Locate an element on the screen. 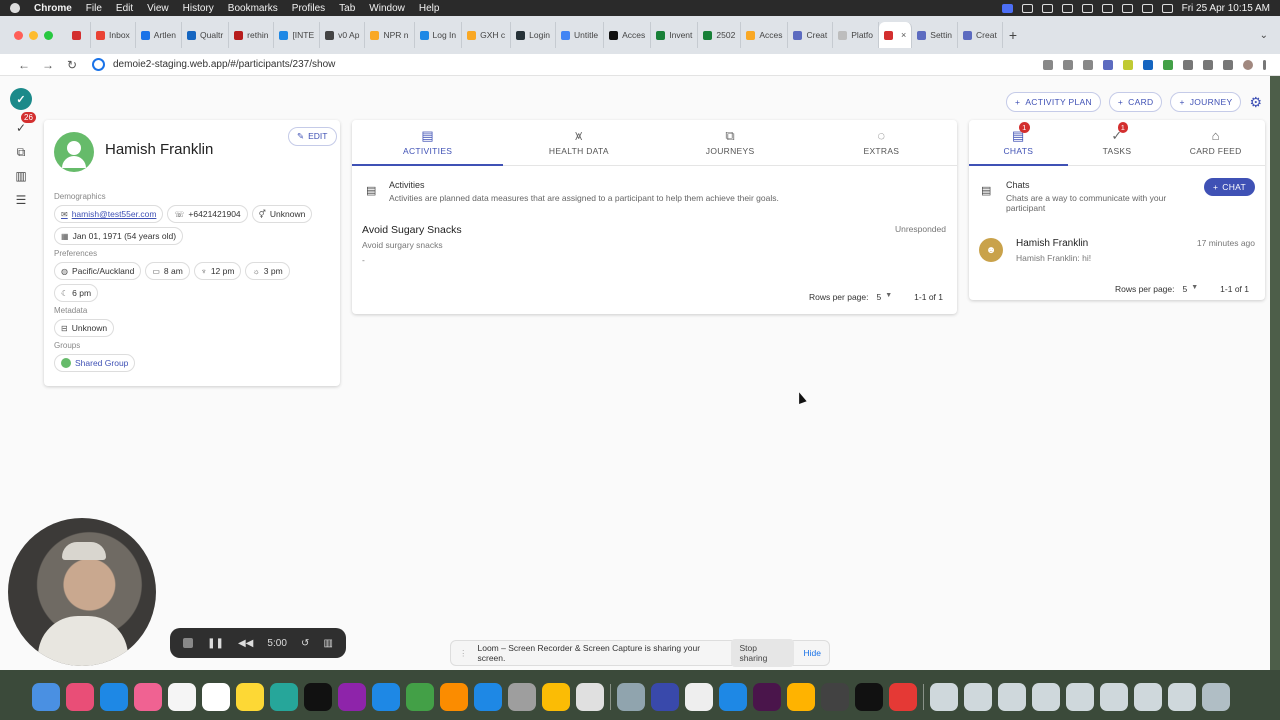  menu-edit: Edit is located at coordinates (124, 8).